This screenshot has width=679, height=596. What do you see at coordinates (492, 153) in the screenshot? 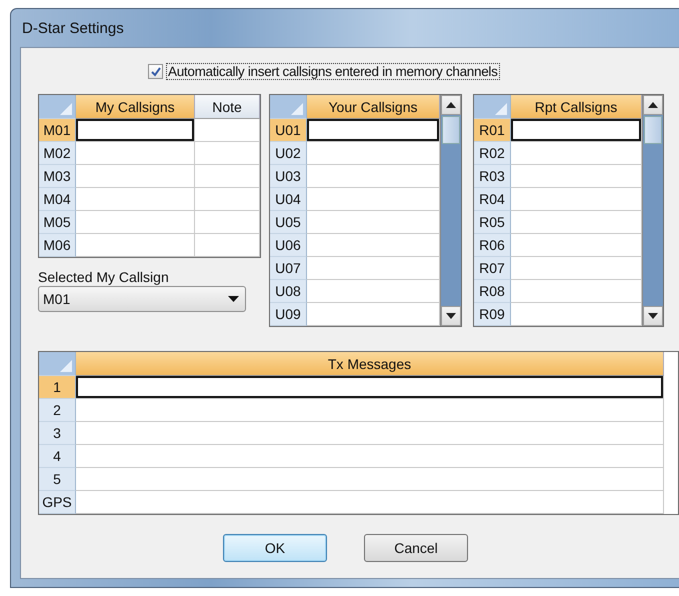
I see `row-header: R02` at bounding box center [492, 153].